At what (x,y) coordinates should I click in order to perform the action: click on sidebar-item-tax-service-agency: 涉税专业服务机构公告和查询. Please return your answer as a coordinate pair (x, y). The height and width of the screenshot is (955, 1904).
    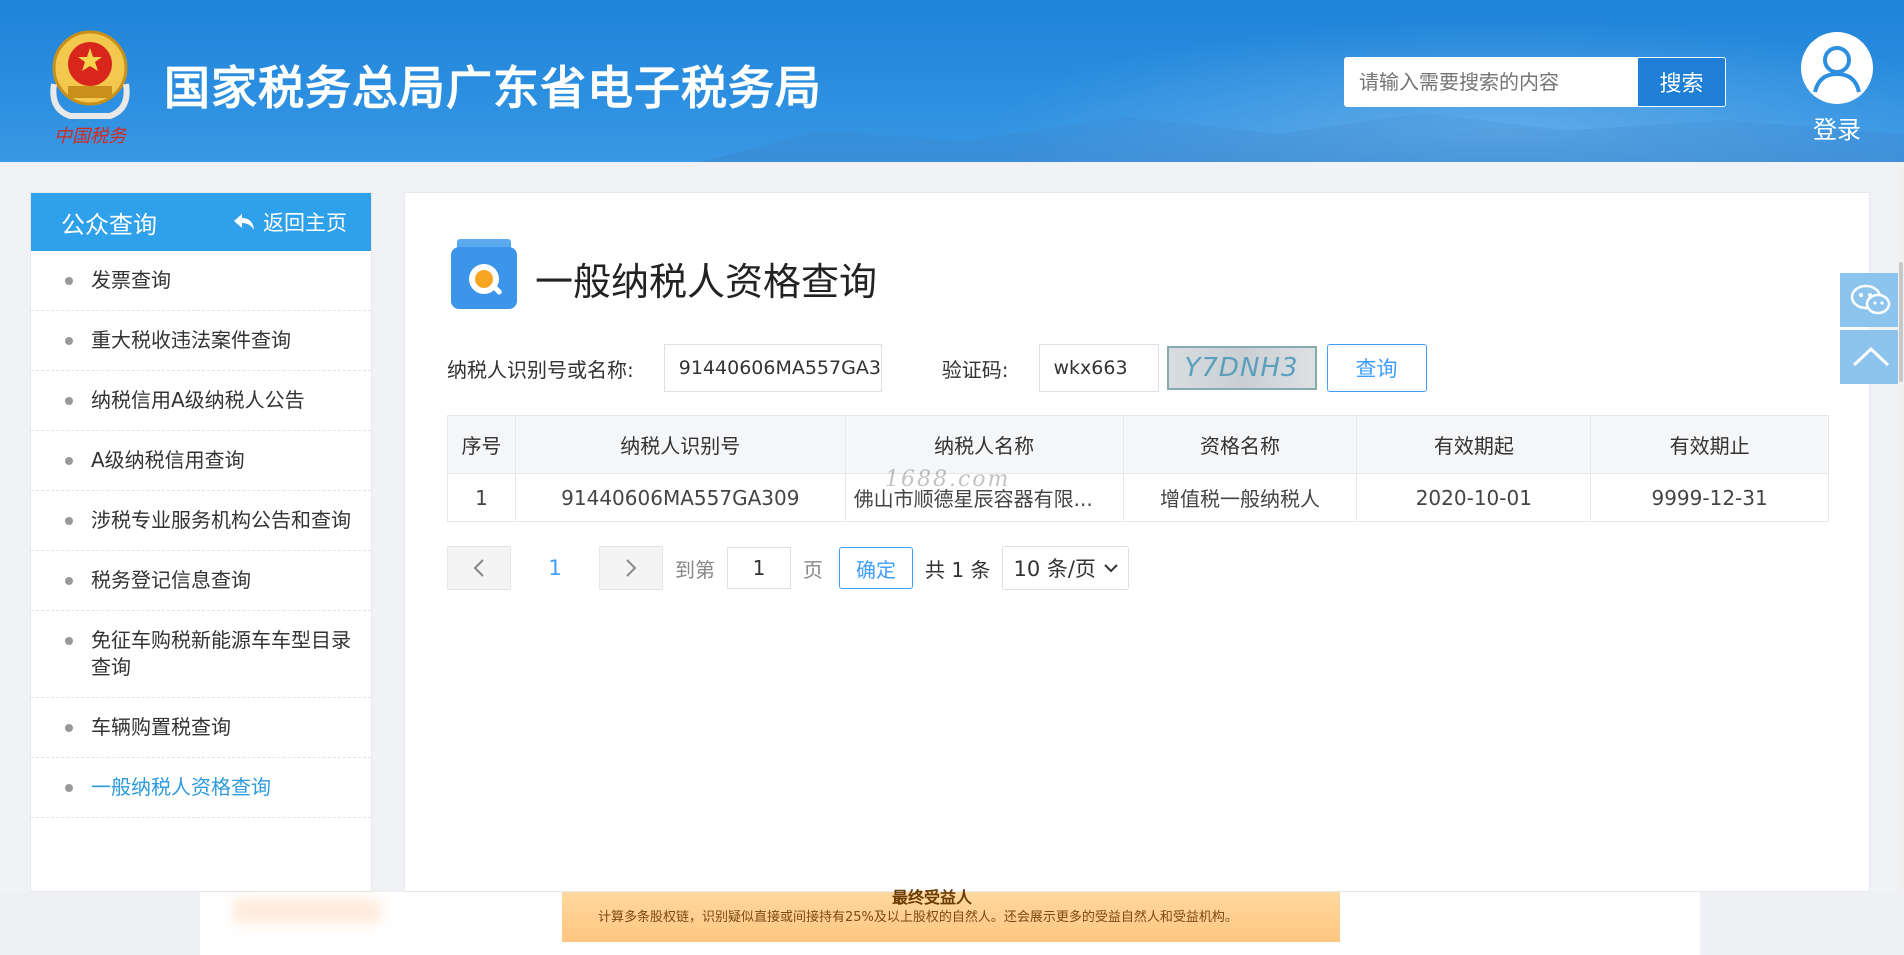
    Looking at the image, I should click on (201, 521).